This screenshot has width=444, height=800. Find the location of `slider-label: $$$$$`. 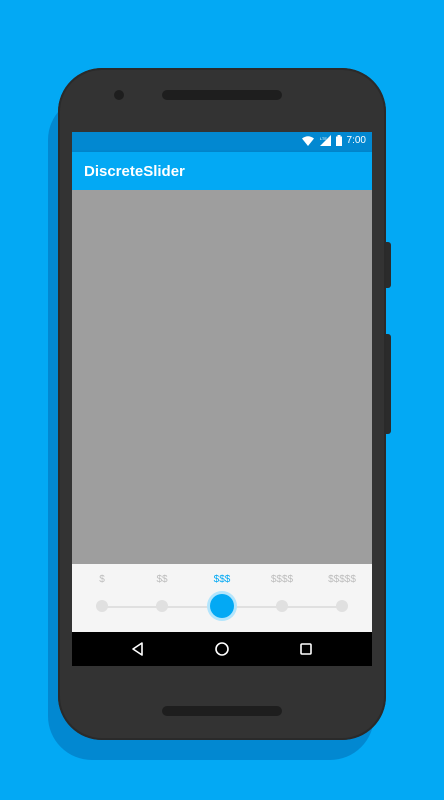

slider-label: $$$$$ is located at coordinates (342, 579).